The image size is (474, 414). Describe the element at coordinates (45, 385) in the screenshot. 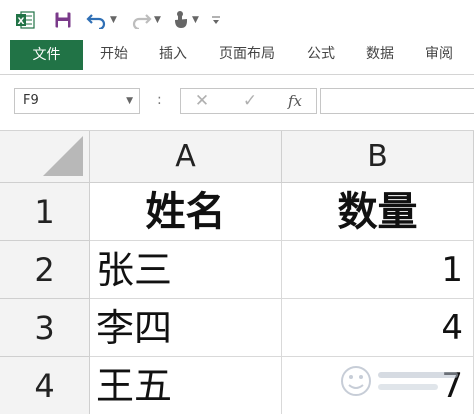

I see `row-header-4: 4` at that location.